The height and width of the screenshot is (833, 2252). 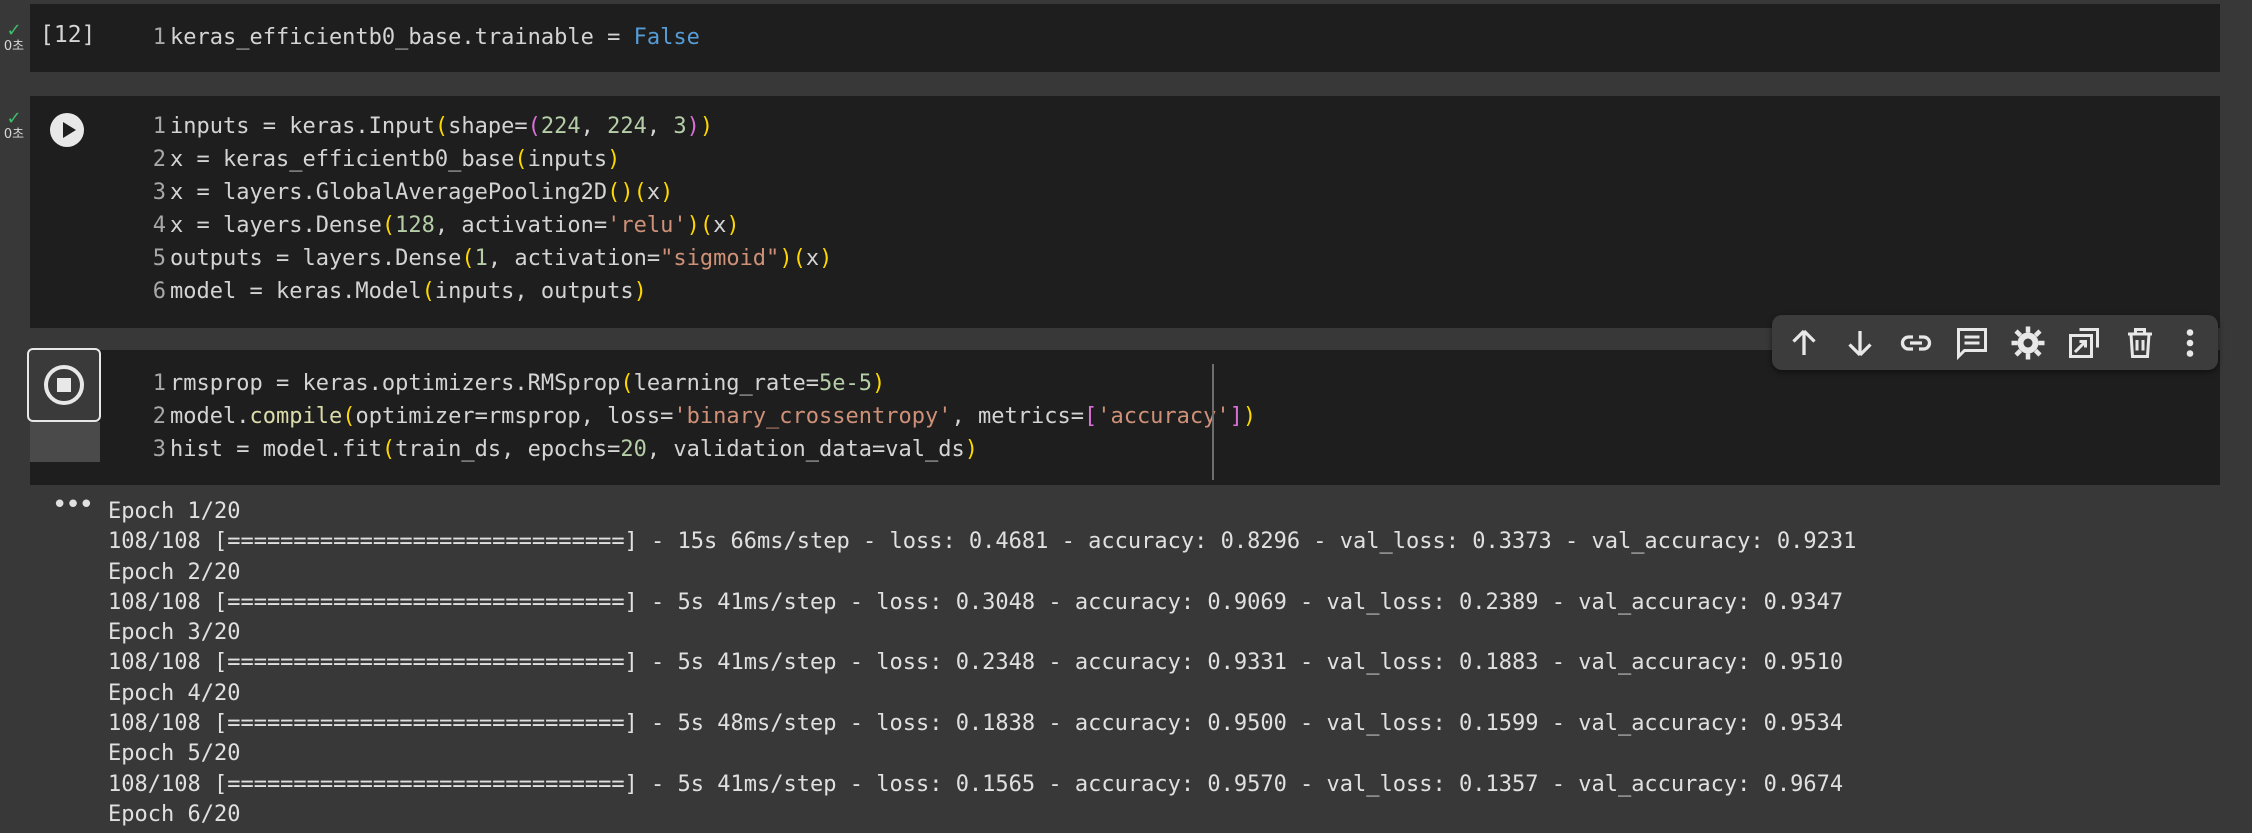 I want to click on move-cell-up-button, so click(x=1804, y=343).